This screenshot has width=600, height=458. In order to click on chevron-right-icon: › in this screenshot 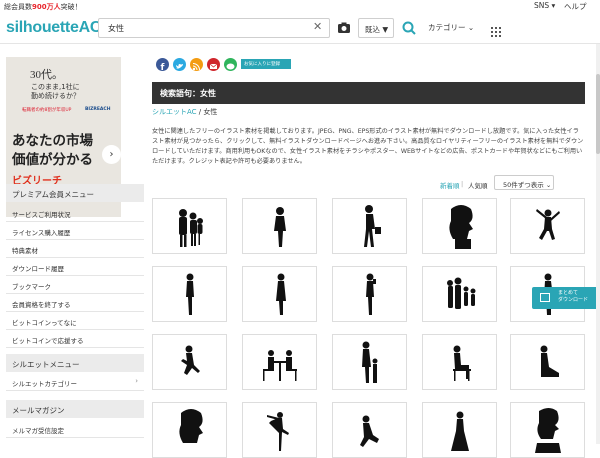, I will do `click(136, 381)`.